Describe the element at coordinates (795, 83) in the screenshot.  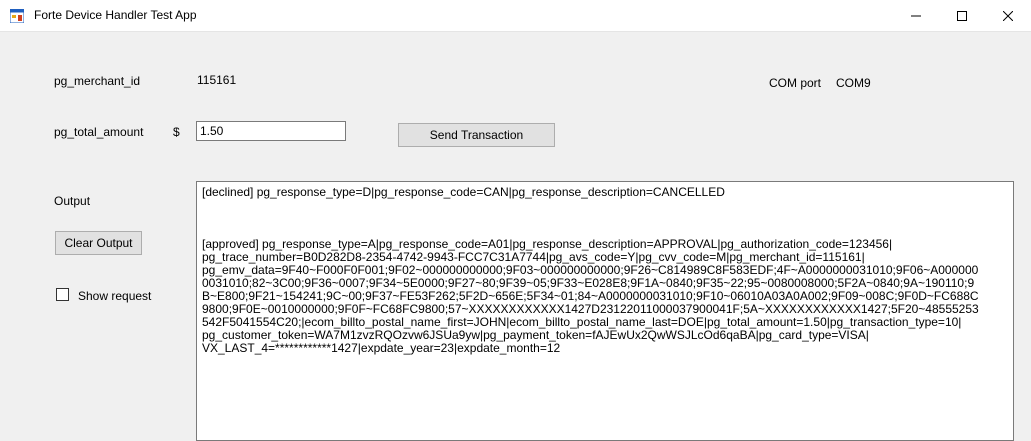
I see `com-port-label: COM port` at that location.